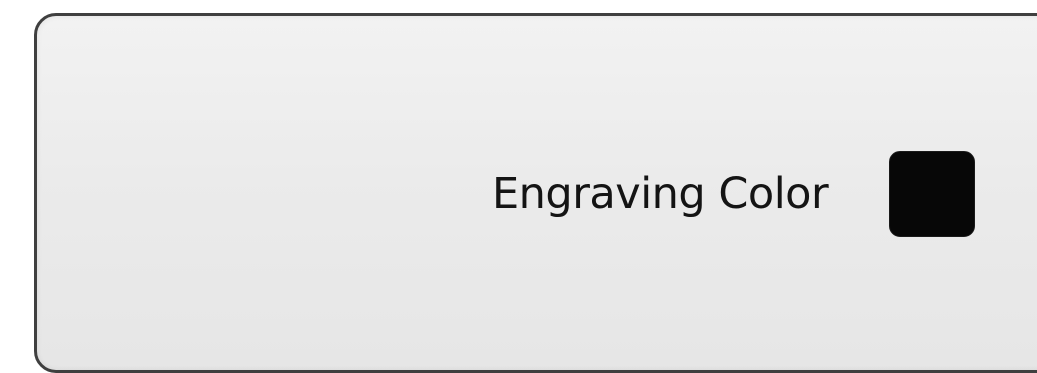 The height and width of the screenshot is (373, 1037). I want to click on engraving-color-swatch, so click(932, 194).